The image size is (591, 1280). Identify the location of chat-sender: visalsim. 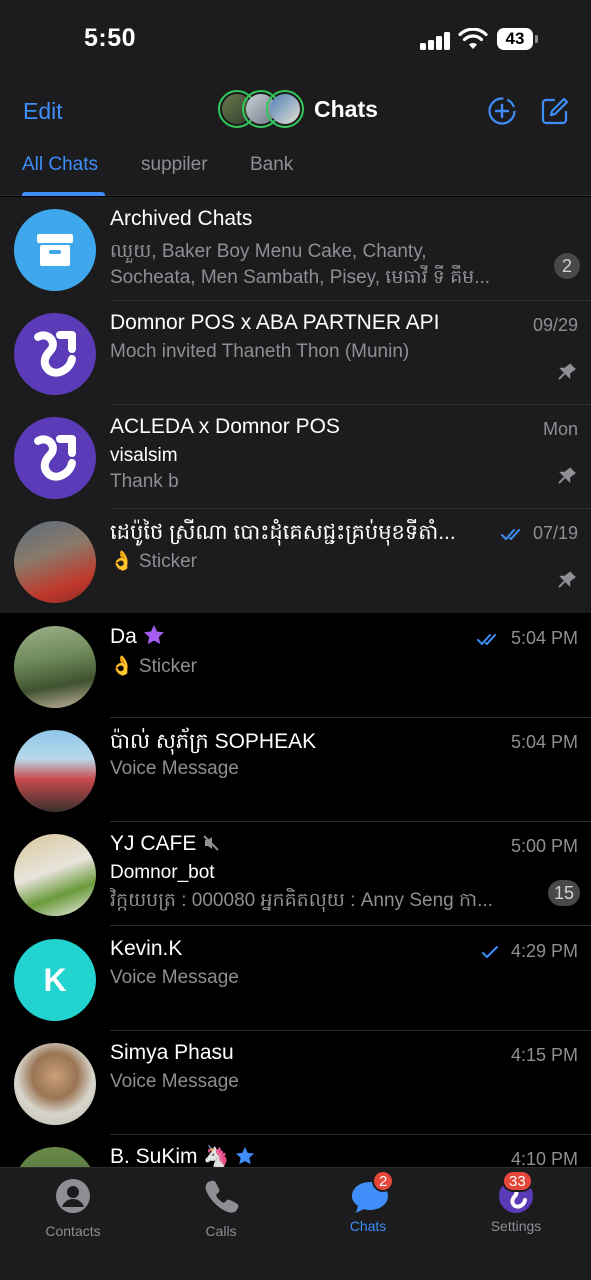
(144, 455).